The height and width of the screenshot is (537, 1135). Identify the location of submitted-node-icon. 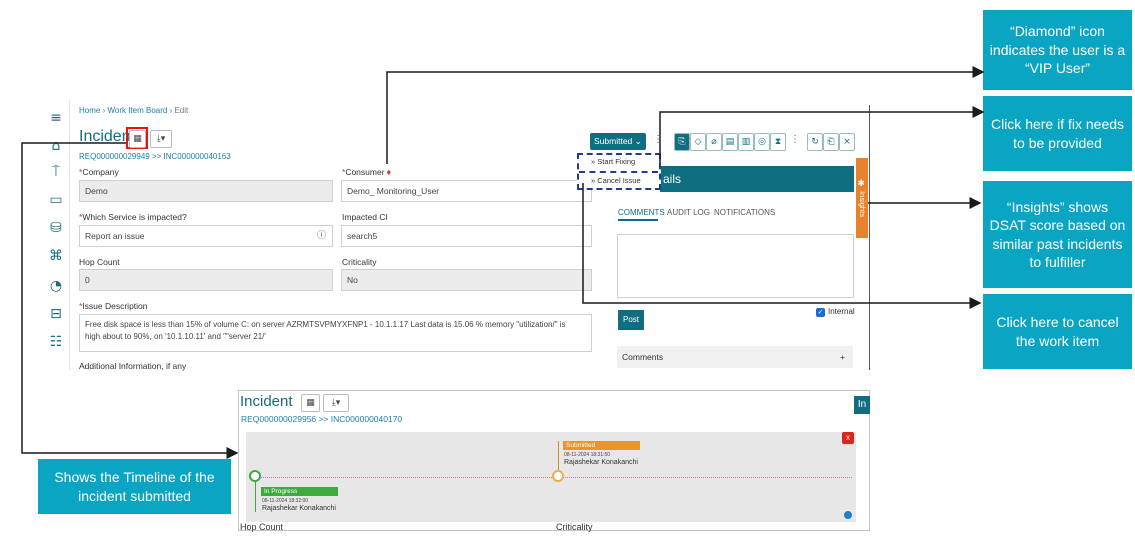
(558, 476).